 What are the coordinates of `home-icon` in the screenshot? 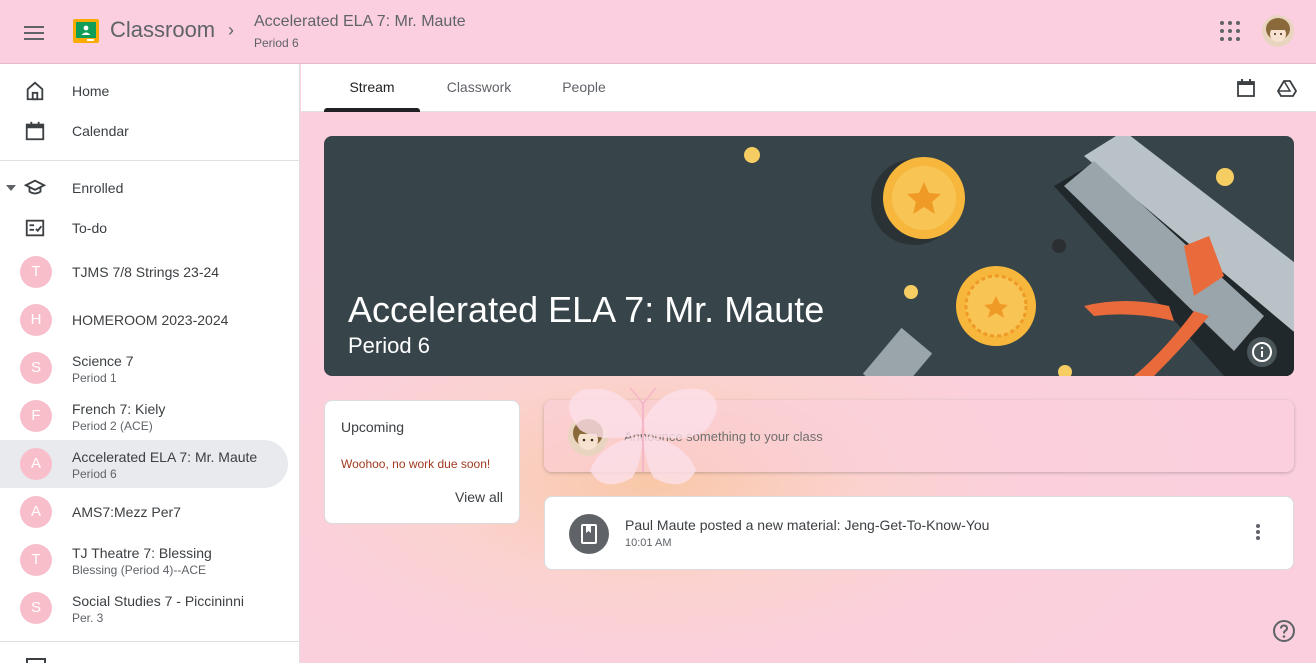 It's located at (35, 91).